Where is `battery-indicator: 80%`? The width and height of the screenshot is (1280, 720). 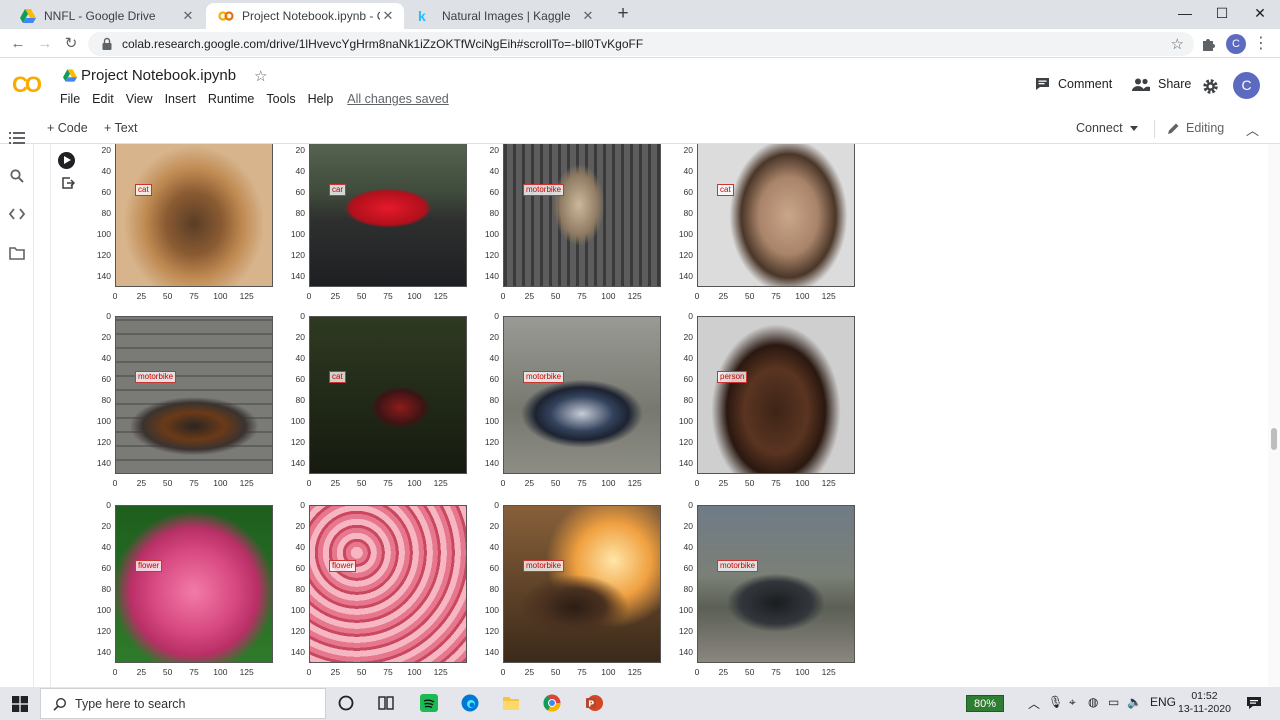
battery-indicator: 80% is located at coordinates (985, 703).